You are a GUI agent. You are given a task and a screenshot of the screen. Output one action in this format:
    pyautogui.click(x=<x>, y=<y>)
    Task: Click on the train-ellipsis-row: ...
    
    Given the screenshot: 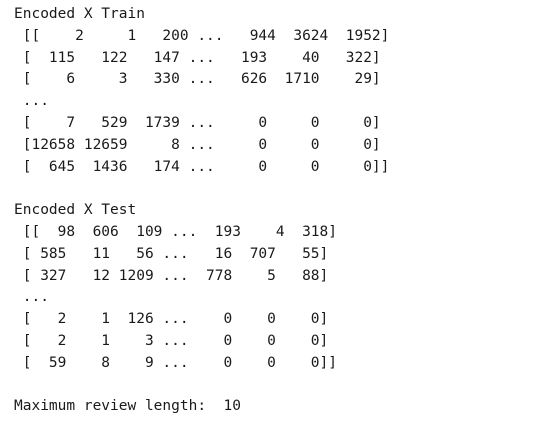 What is the action you would take?
    pyautogui.click(x=31, y=101)
    